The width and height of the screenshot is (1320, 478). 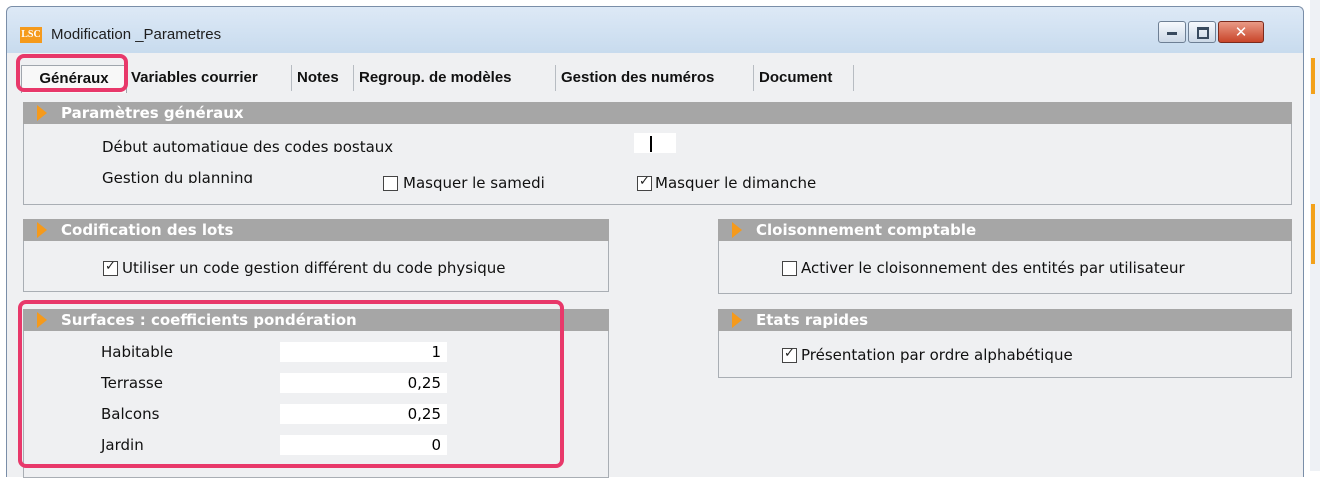 What do you see at coordinates (812, 320) in the screenshot?
I see `group-title: Etats rapides` at bounding box center [812, 320].